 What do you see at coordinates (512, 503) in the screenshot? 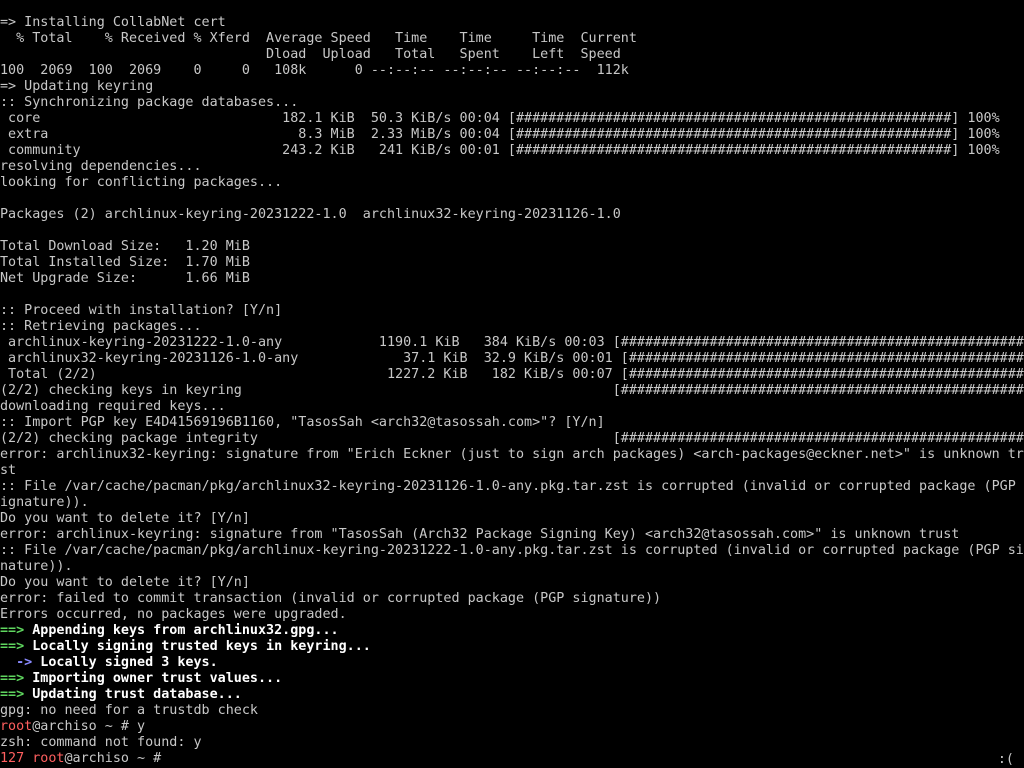
I see `terminal-line: ignature)).` at bounding box center [512, 503].